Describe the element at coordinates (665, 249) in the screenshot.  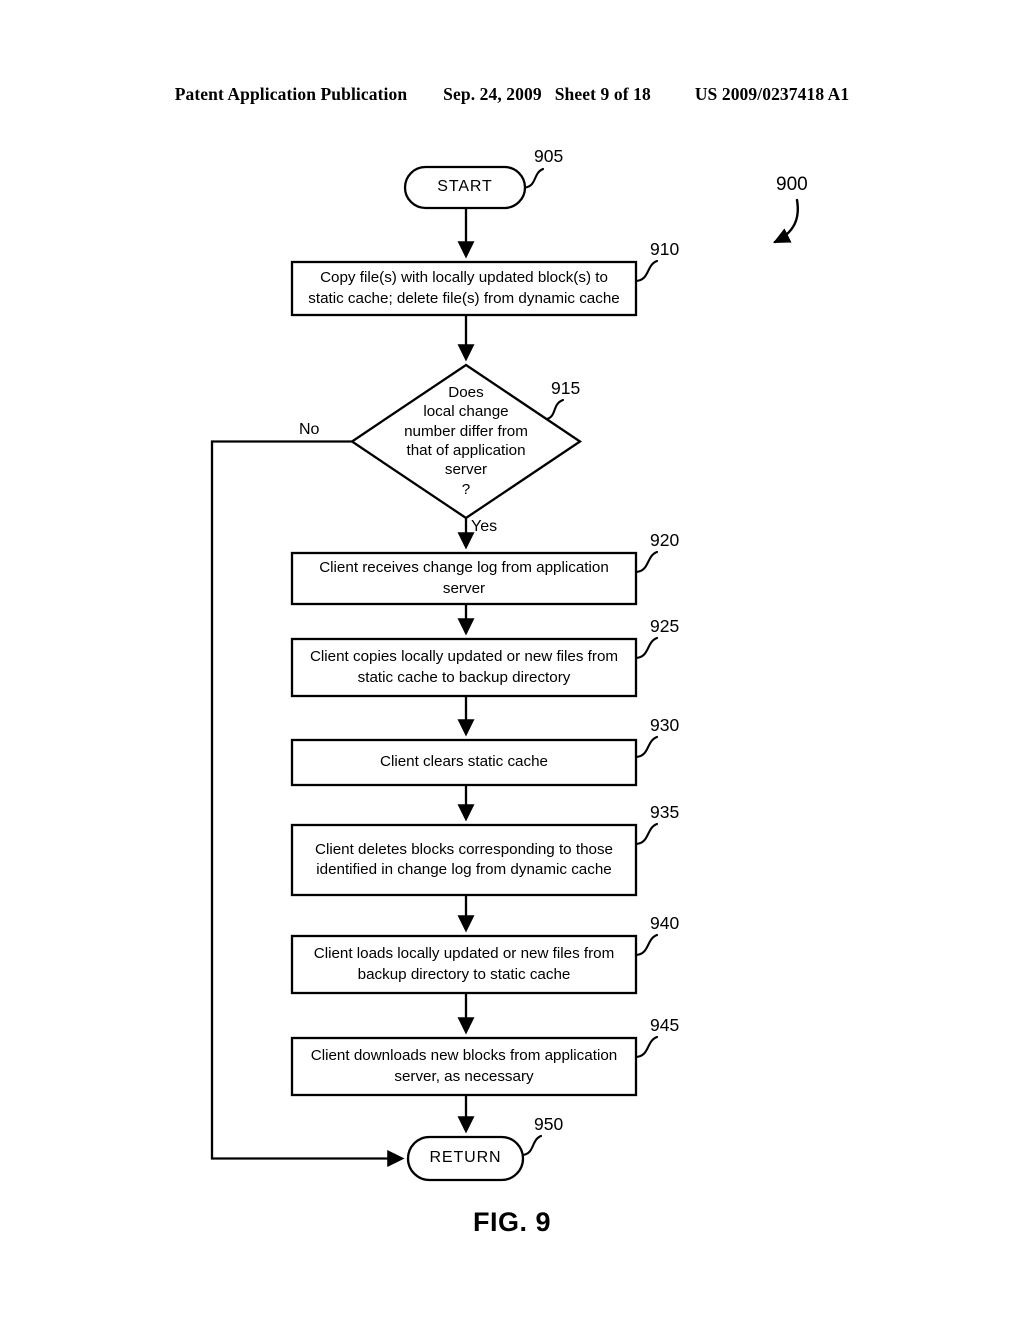
I see `ref-number-910: 910` at that location.